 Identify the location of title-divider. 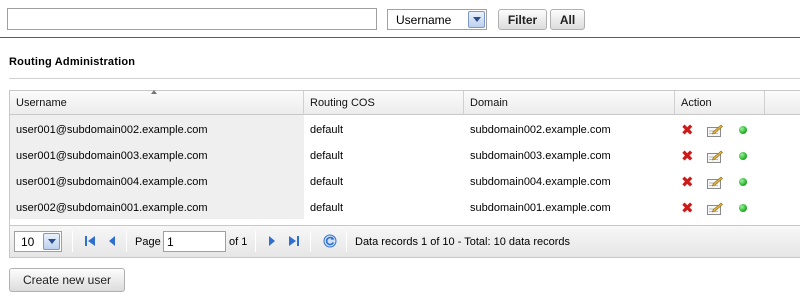
(404, 78).